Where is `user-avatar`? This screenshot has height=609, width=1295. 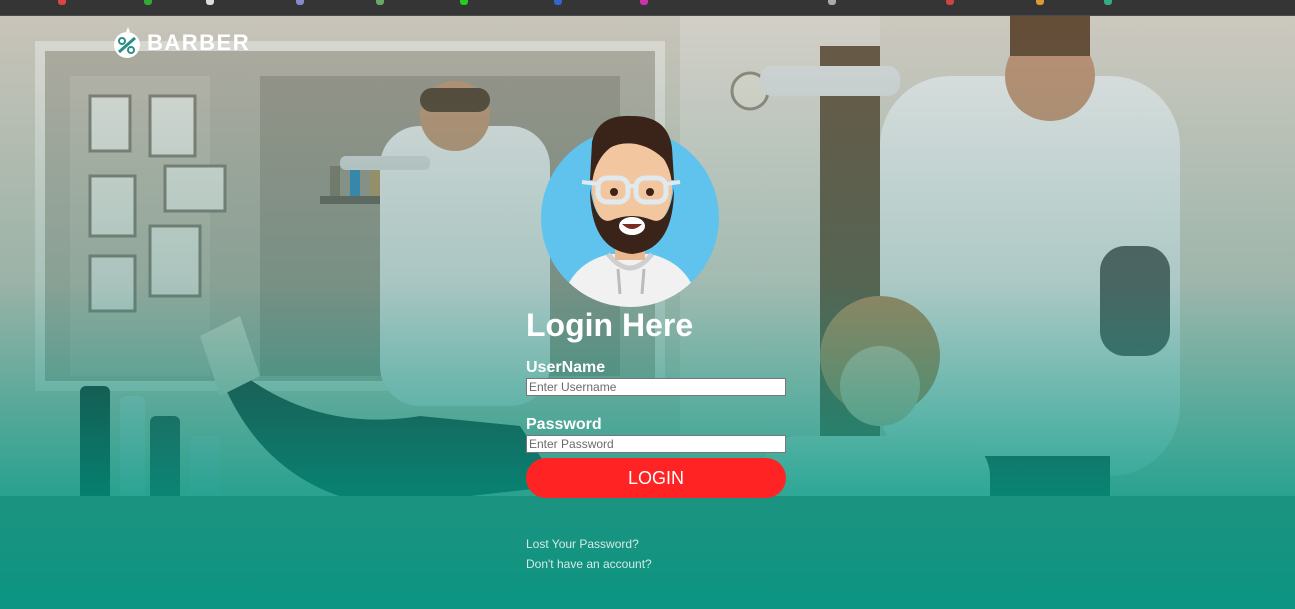 user-avatar is located at coordinates (630, 206).